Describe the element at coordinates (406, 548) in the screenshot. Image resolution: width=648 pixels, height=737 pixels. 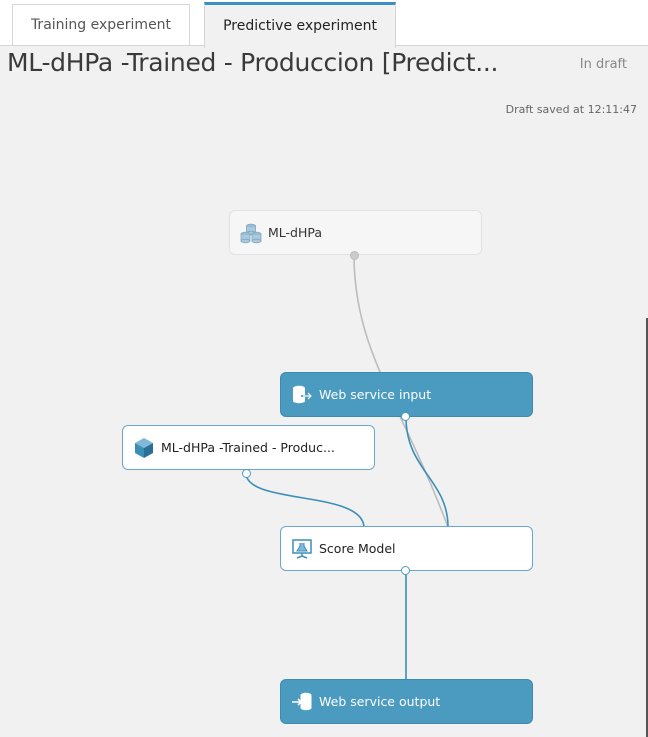
I see `module-score-model: Score Model` at that location.